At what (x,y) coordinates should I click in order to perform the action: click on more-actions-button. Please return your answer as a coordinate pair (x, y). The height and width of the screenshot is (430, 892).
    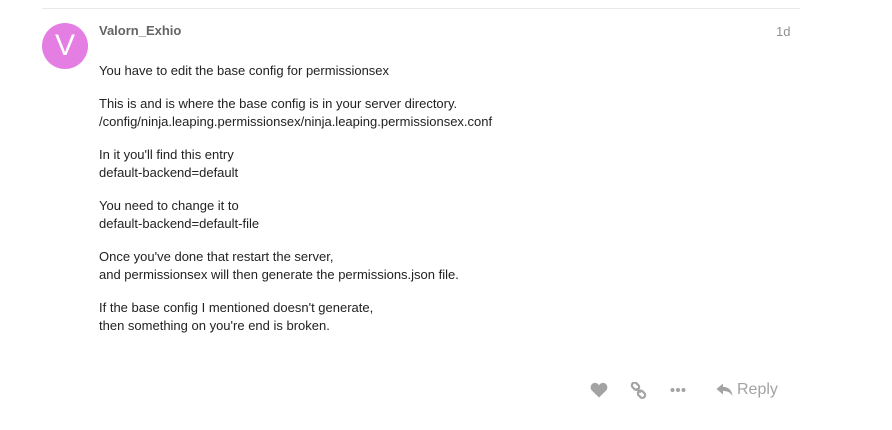
    Looking at the image, I should click on (678, 390).